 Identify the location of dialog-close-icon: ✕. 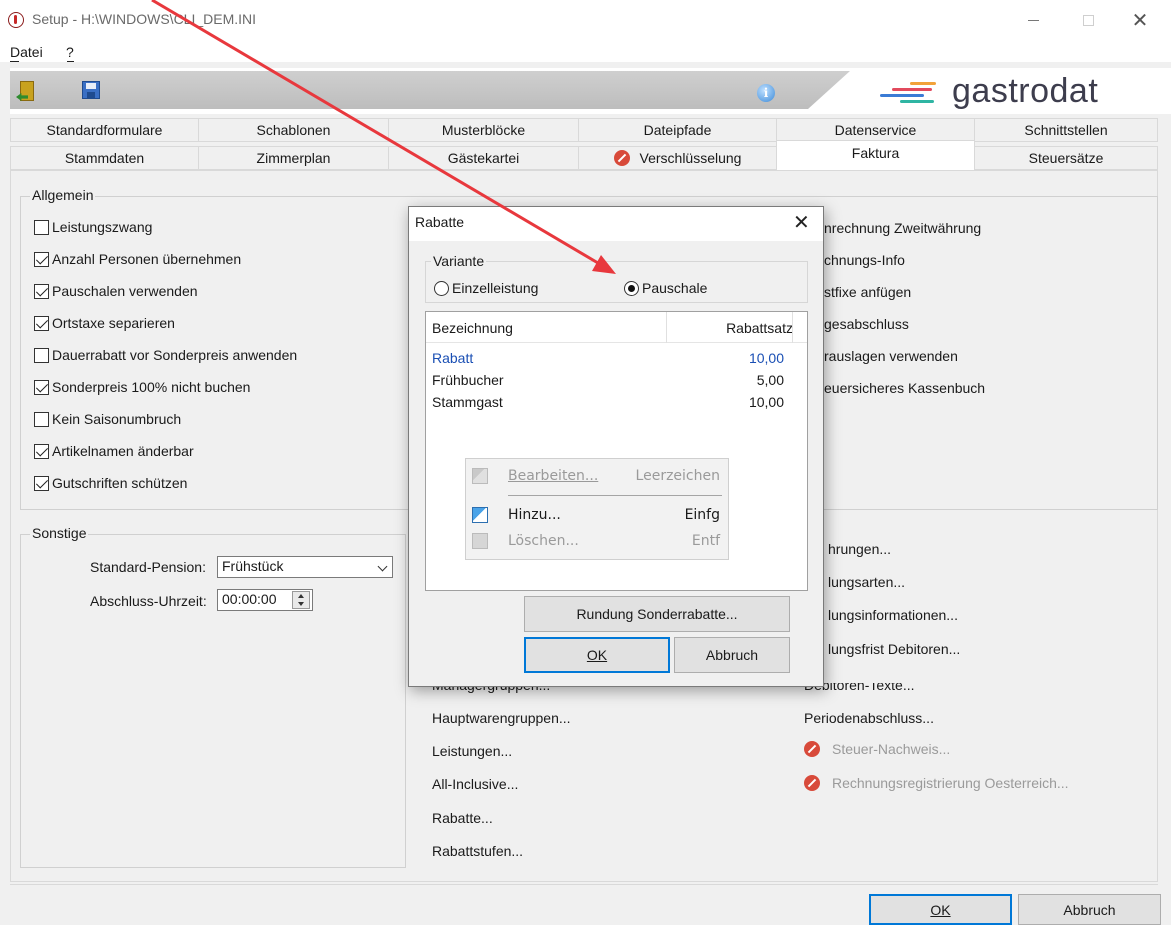
(801, 222).